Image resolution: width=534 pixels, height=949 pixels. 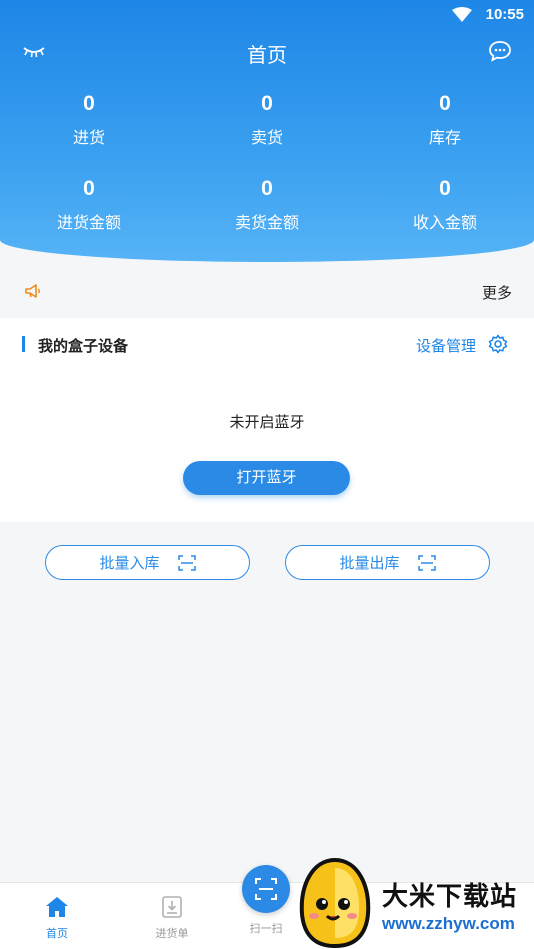 I want to click on tab-purchase-orders: 进货单, so click(x=172, y=916).